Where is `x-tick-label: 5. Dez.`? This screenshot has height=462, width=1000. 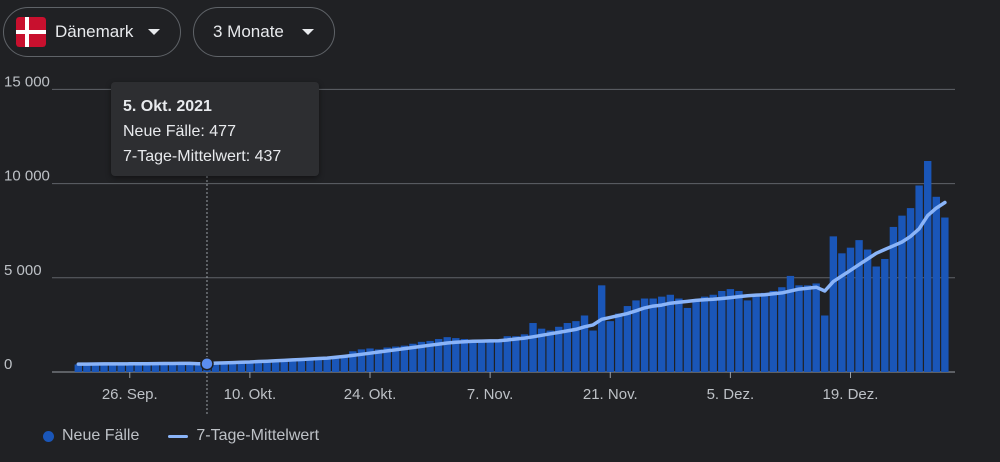 x-tick-label: 5. Dez. is located at coordinates (731, 394).